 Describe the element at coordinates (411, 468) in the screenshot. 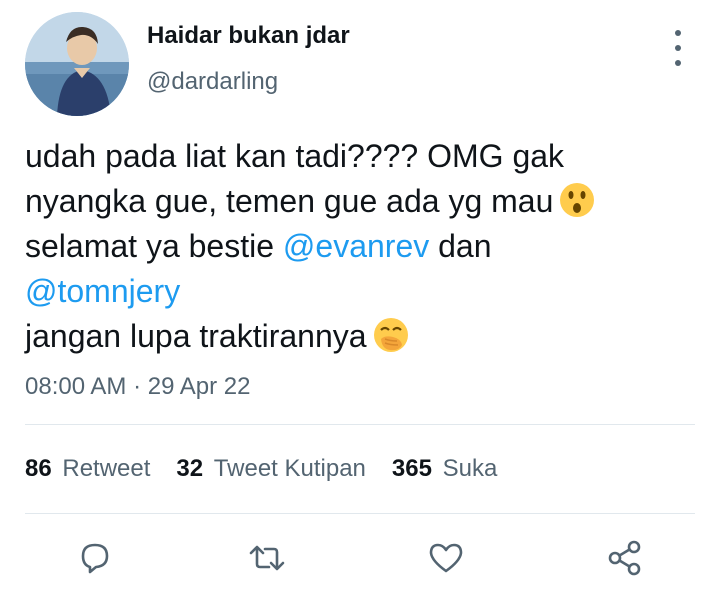

I see `likes-count: 365` at that location.